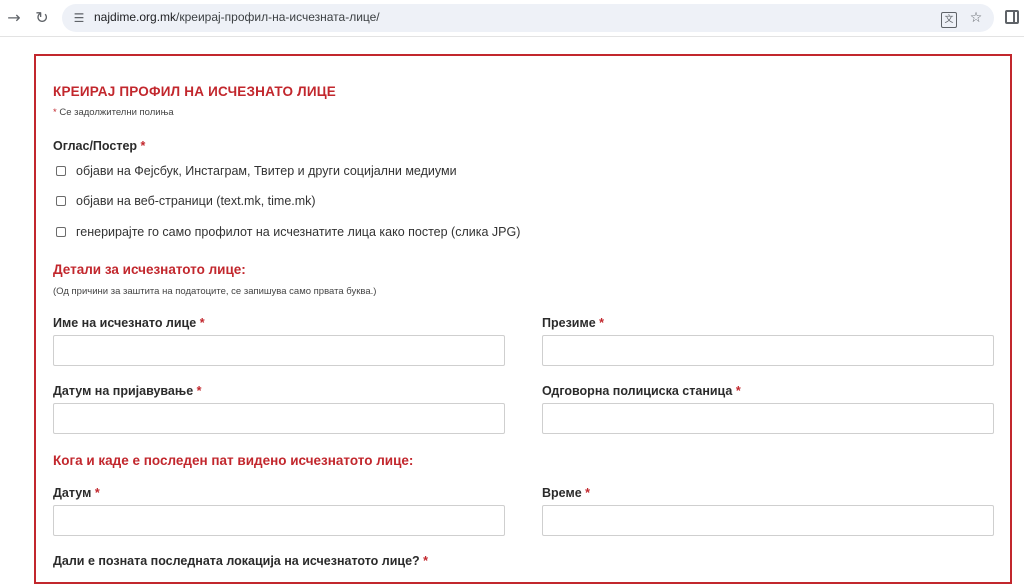  Describe the element at coordinates (61, 171) in the screenshot. I see `social-media-checkbox` at that location.